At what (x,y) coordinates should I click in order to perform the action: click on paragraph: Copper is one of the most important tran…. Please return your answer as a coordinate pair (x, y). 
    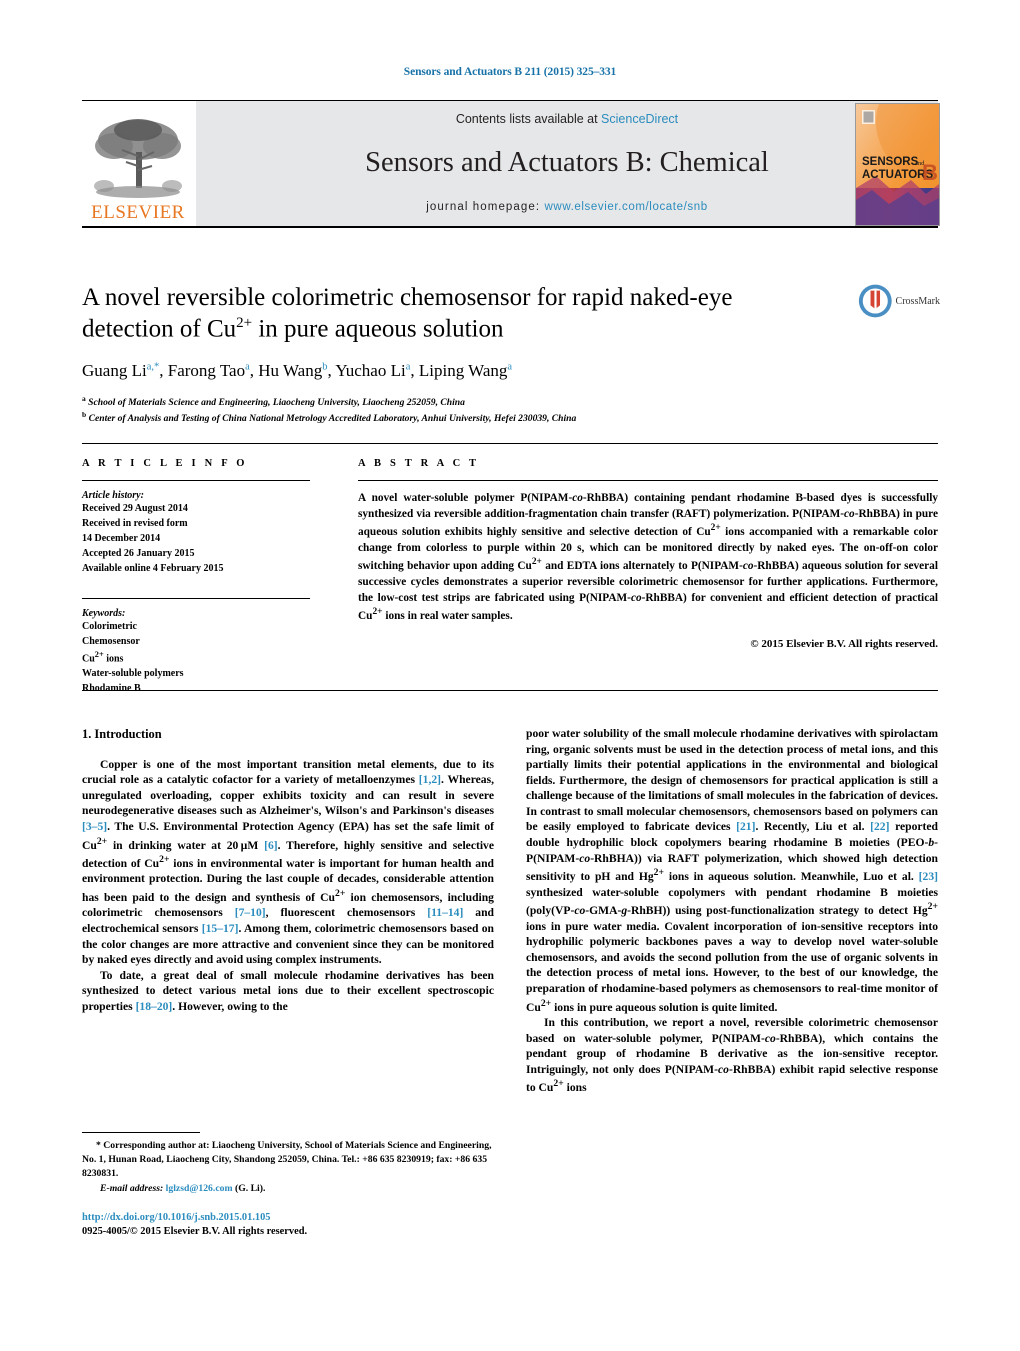
    Looking at the image, I should click on (288, 862).